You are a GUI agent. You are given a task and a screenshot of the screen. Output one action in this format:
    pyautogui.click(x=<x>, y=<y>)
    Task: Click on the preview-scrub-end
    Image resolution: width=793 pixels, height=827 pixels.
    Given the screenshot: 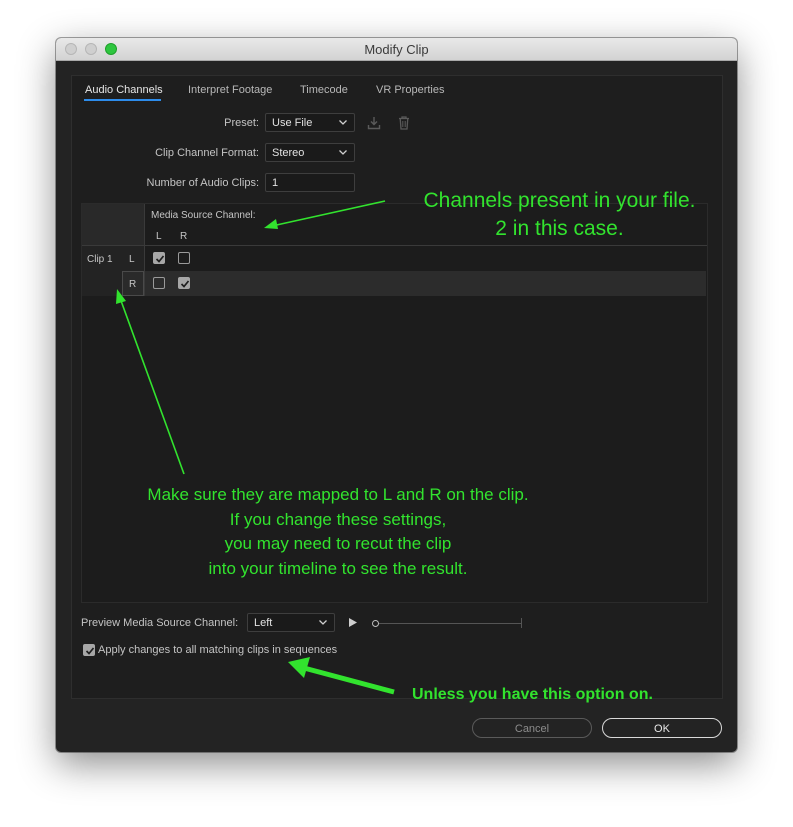 What is the action you would take?
    pyautogui.click(x=521, y=623)
    